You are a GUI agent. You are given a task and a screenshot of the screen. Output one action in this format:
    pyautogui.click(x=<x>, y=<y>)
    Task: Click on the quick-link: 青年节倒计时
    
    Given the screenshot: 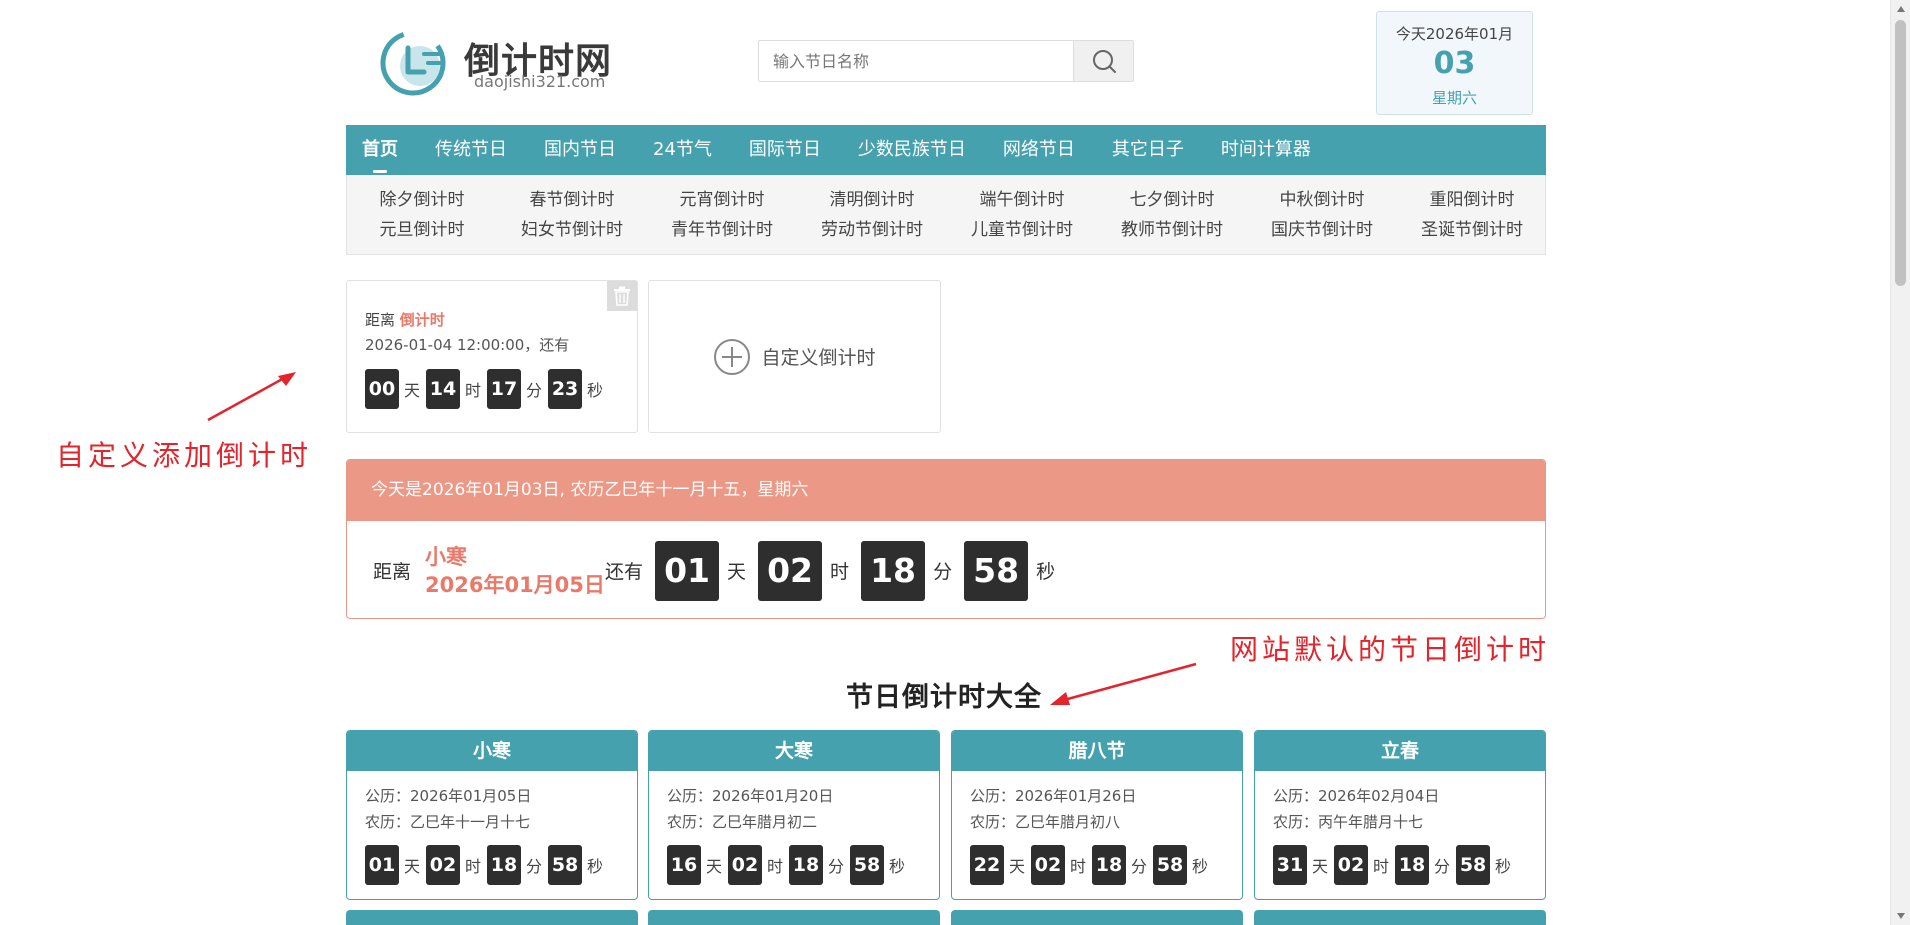 What is the action you would take?
    pyautogui.click(x=722, y=230)
    